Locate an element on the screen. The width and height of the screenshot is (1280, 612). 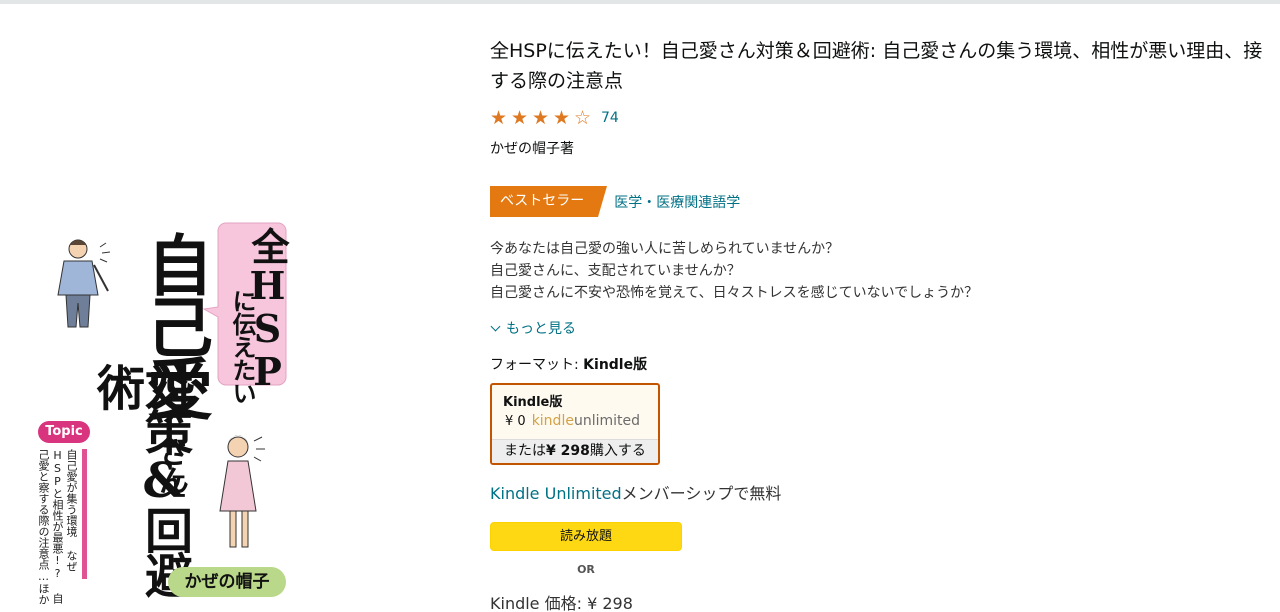
woman-illustration is located at coordinates (242, 491).